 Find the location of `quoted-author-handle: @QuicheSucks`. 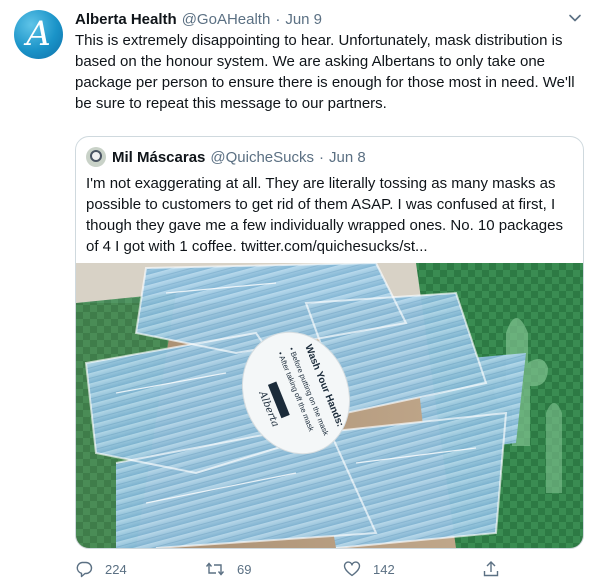

quoted-author-handle: @QuicheSucks is located at coordinates (262, 157).